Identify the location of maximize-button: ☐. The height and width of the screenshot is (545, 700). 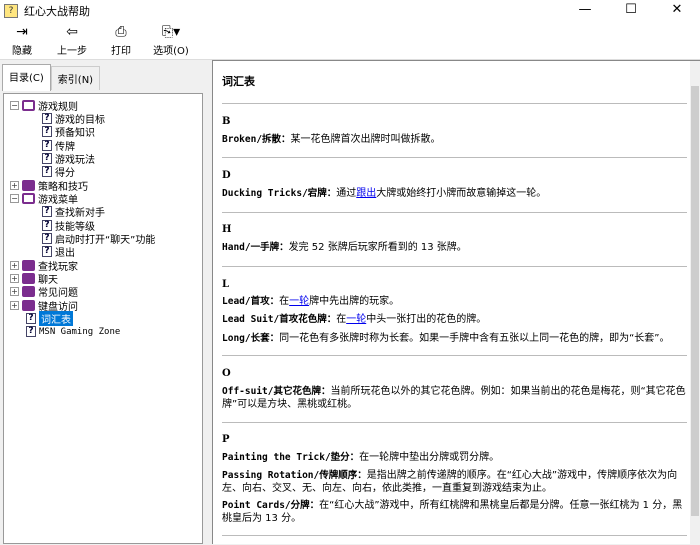
(631, 11).